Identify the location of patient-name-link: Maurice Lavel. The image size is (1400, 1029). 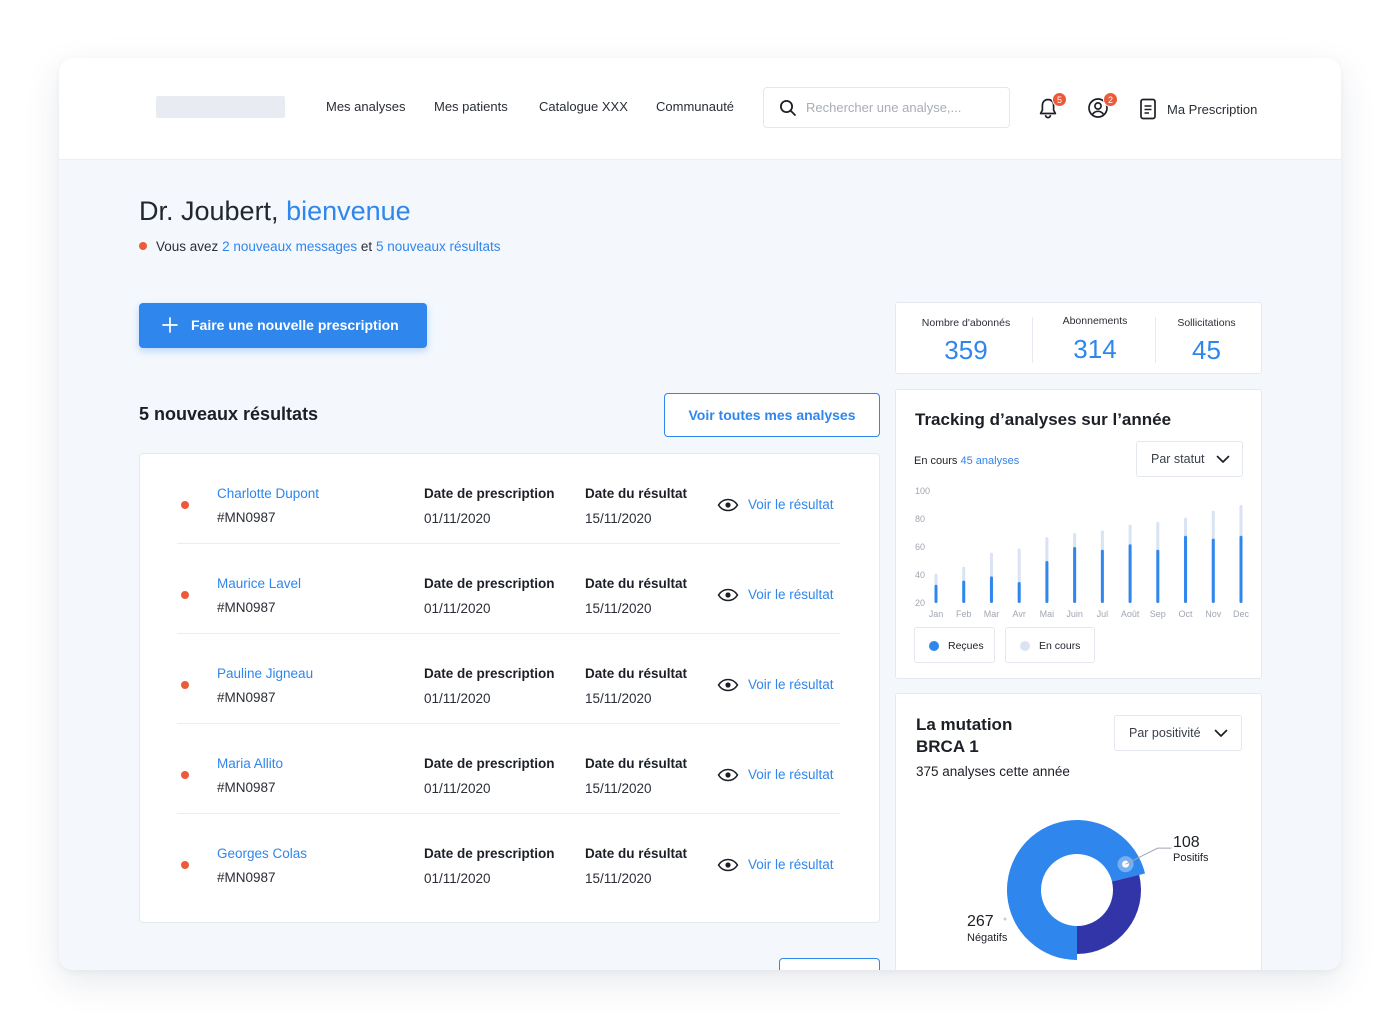
(259, 583).